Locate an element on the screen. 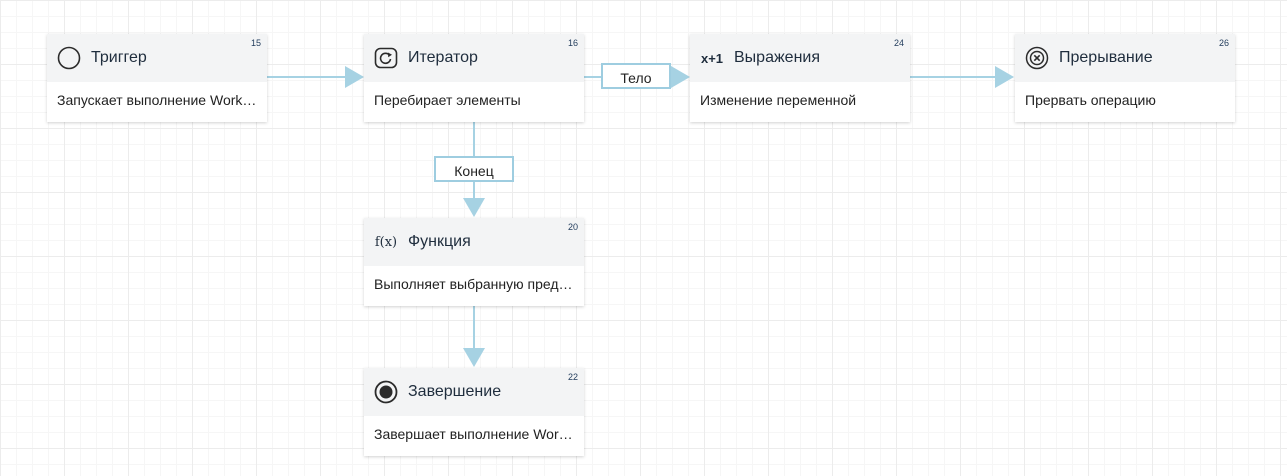  node-number: 16 is located at coordinates (572, 43).